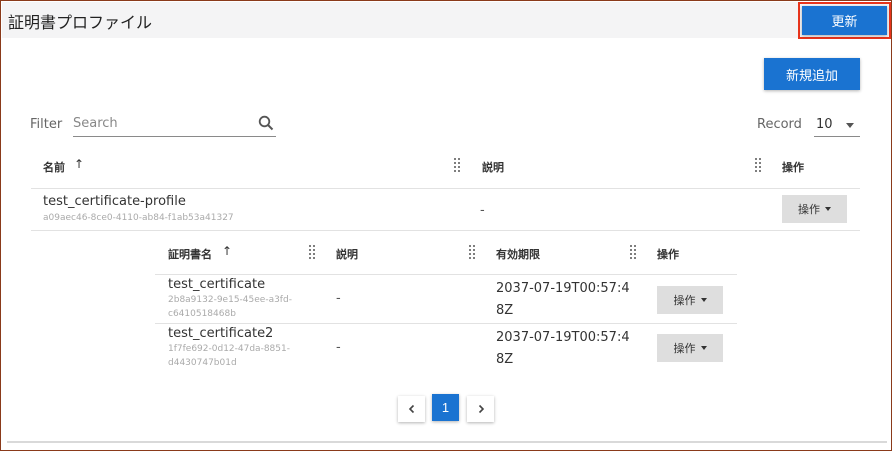 This screenshot has width=892, height=451. What do you see at coordinates (447, 442) in the screenshot?
I see `panel-bottom-border` at bounding box center [447, 442].